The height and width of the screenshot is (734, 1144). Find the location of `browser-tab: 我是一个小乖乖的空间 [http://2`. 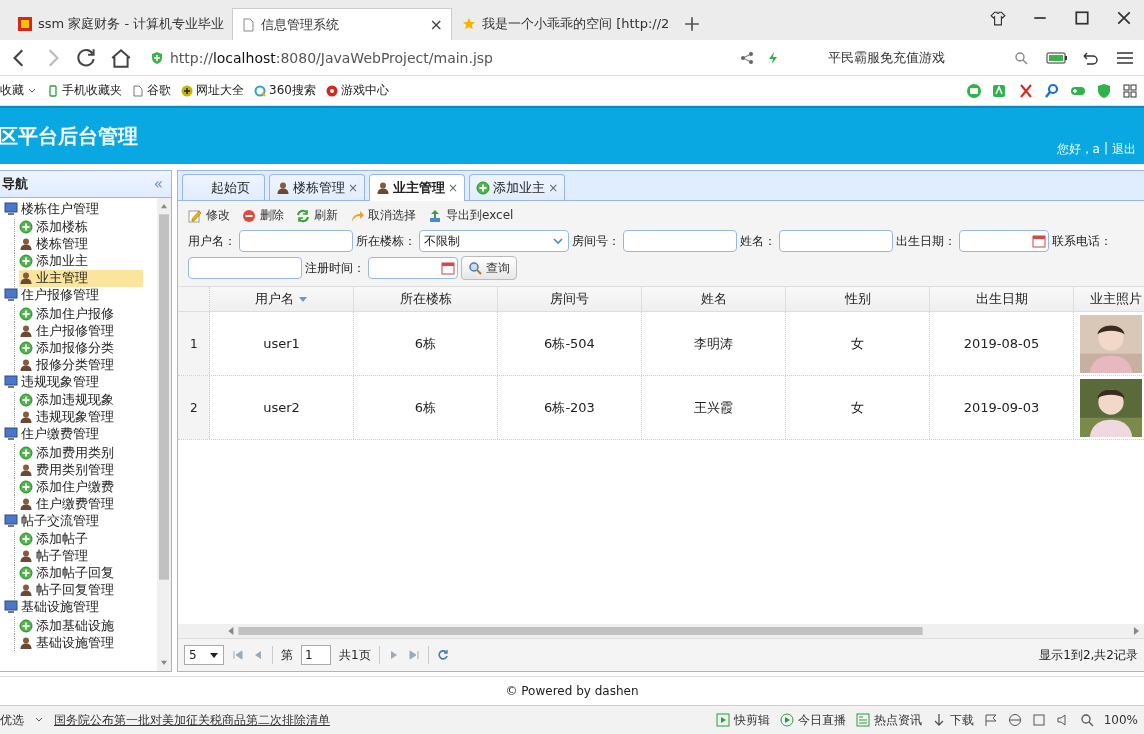

browser-tab: 我是一个小乖乖的空间 [http://2 is located at coordinates (564, 24).